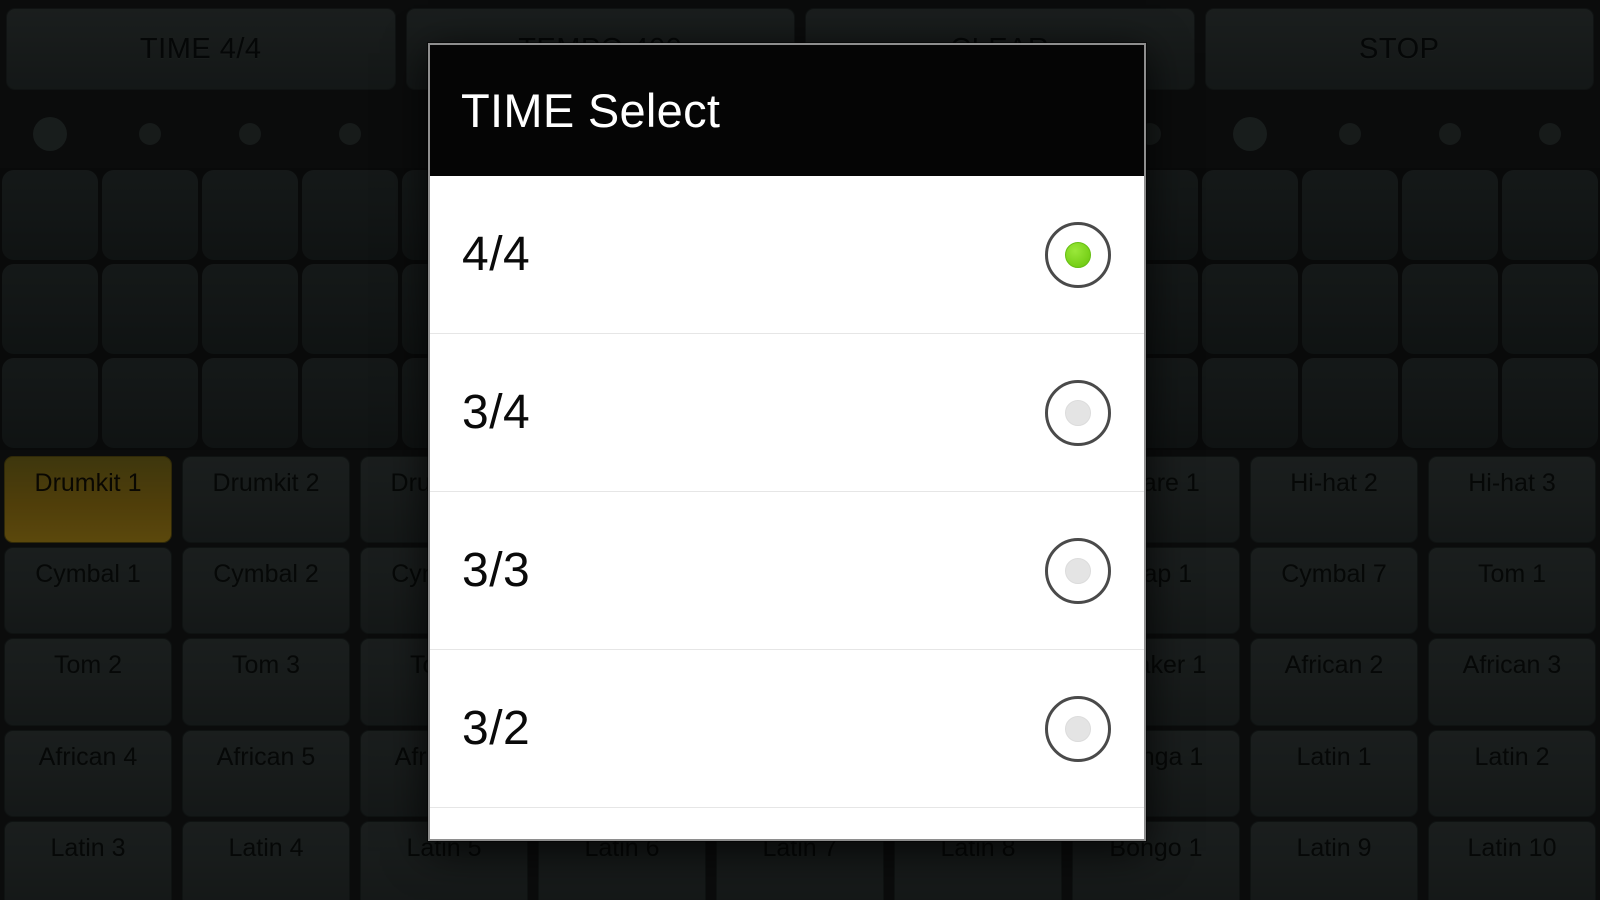 The image size is (1600, 900). What do you see at coordinates (787, 729) in the screenshot?
I see `time-option-row: 3/2` at bounding box center [787, 729].